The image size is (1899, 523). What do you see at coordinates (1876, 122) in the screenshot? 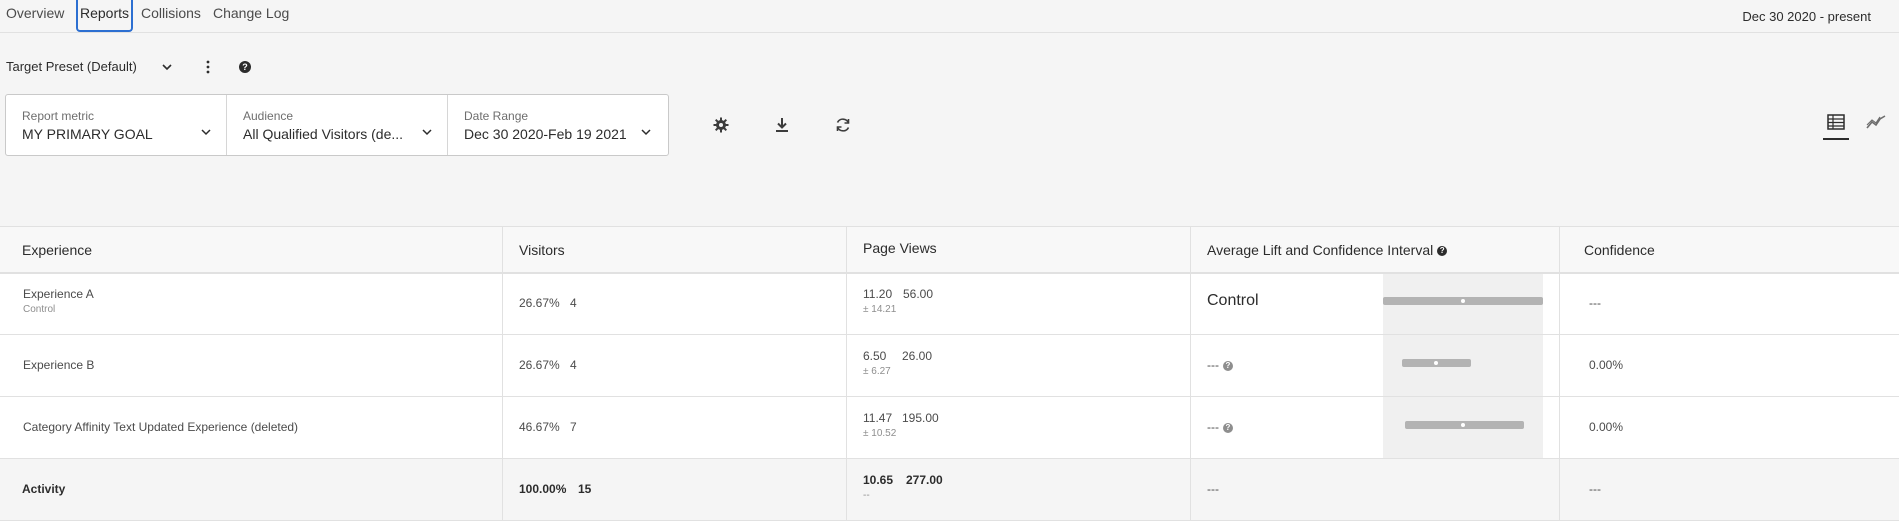
I see `graph-view-icon` at bounding box center [1876, 122].